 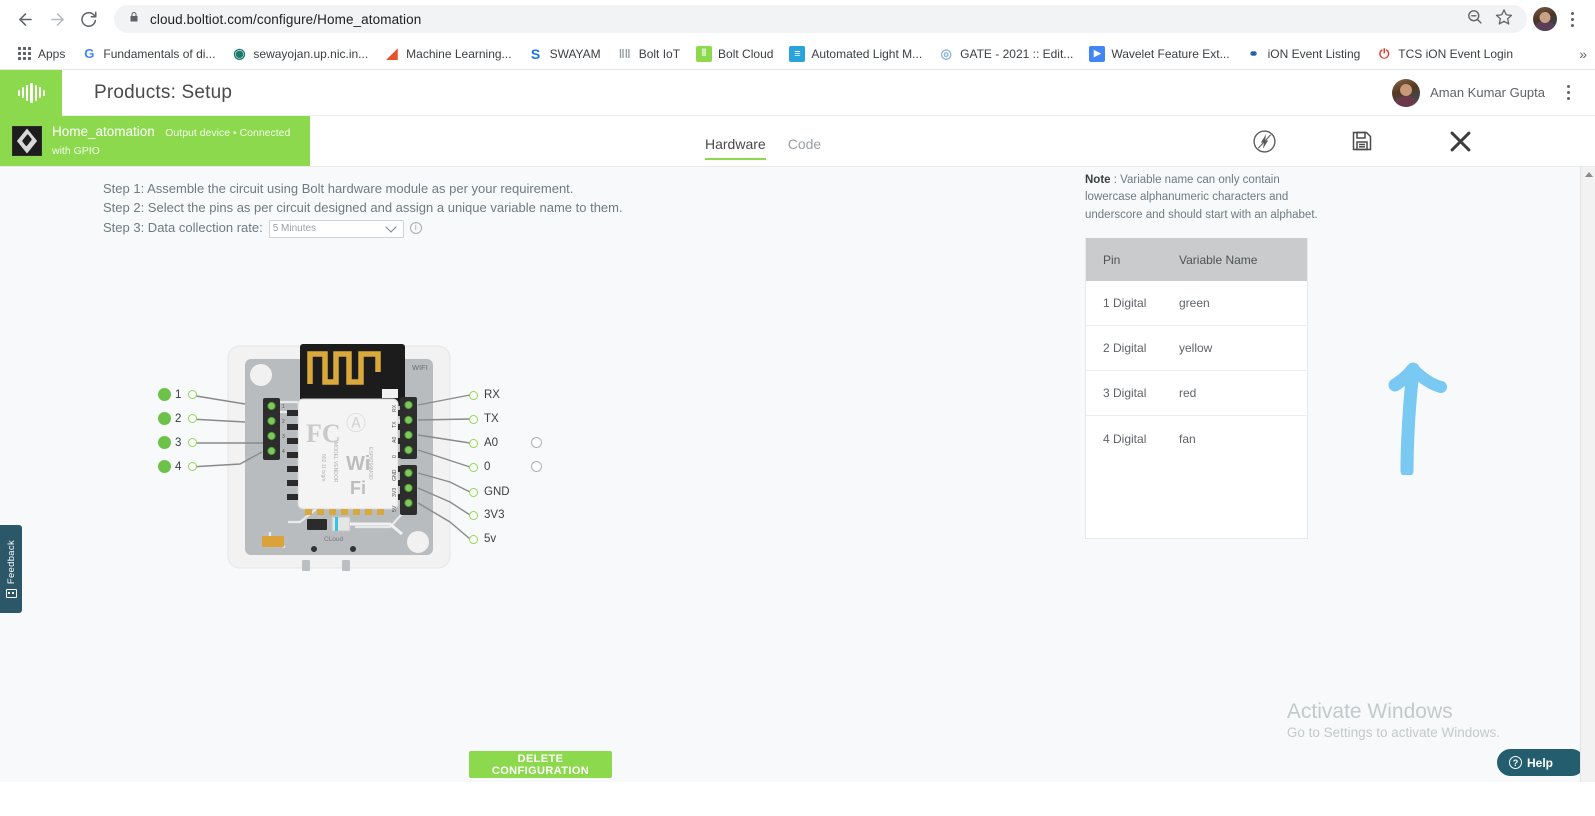 I want to click on bookmark-ion-event-listing: ⚭ iON Event Listing, so click(x=1303, y=54).